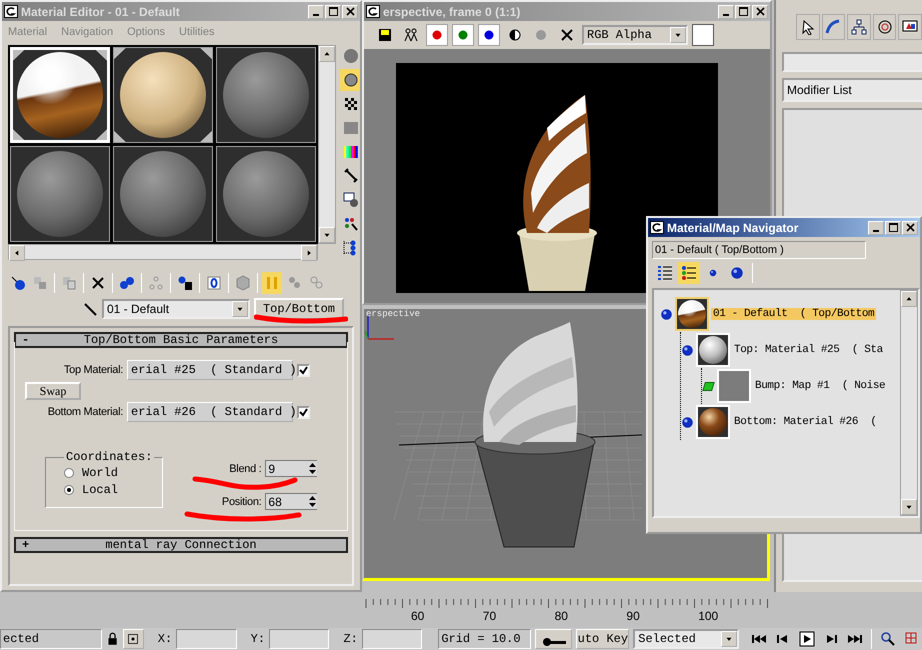 The image size is (922, 650). Describe the element at coordinates (708, 386) in the screenshot. I see `map-parallelogram-icon` at that location.